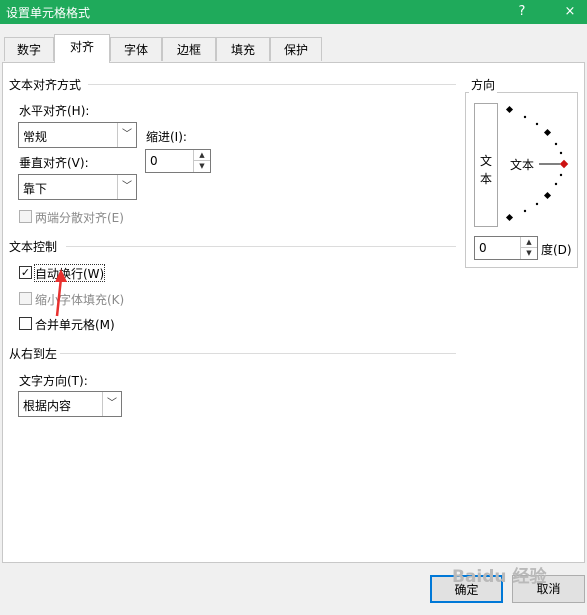  Describe the element at coordinates (33, 354) in the screenshot. I see `rtl-group-title: 从右到左` at that location.